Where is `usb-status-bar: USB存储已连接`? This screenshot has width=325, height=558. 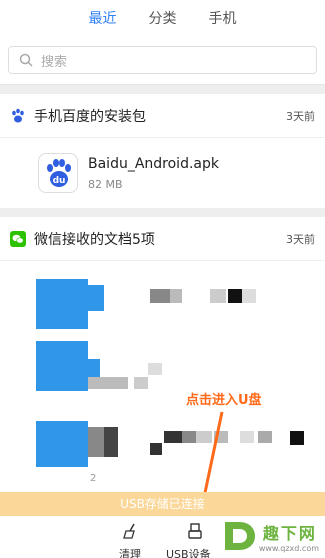 usb-status-bar: USB存储已连接 is located at coordinates (162, 504).